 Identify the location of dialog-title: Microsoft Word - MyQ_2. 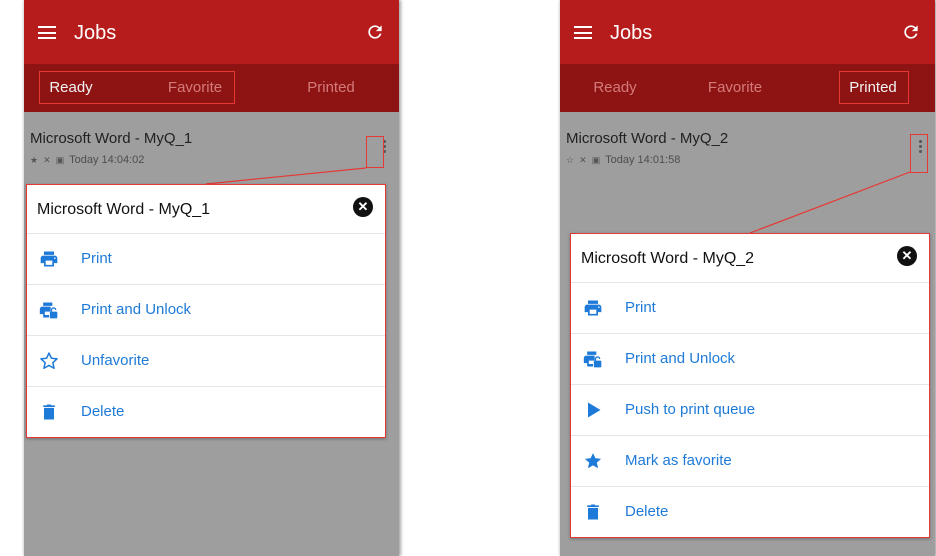
(668, 258).